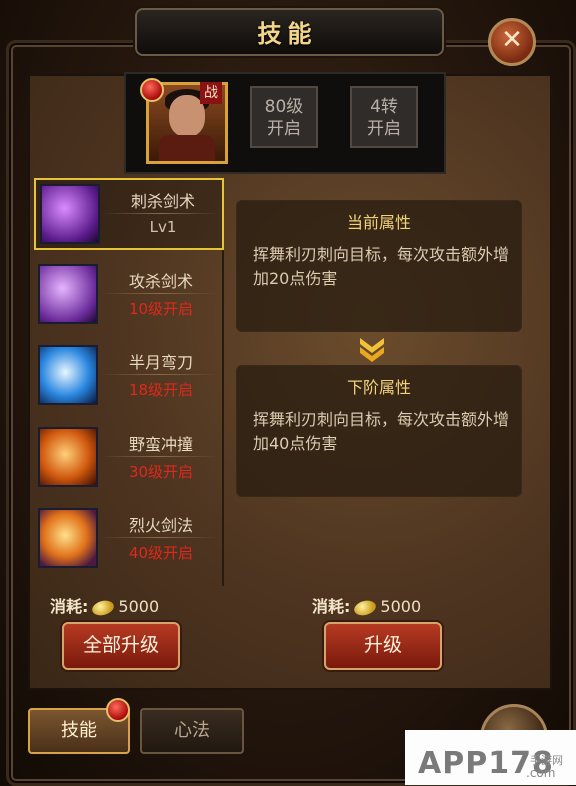 Image resolution: width=576 pixels, height=786 pixels. I want to click on skill-name: 半月弯刀, so click(160, 362).